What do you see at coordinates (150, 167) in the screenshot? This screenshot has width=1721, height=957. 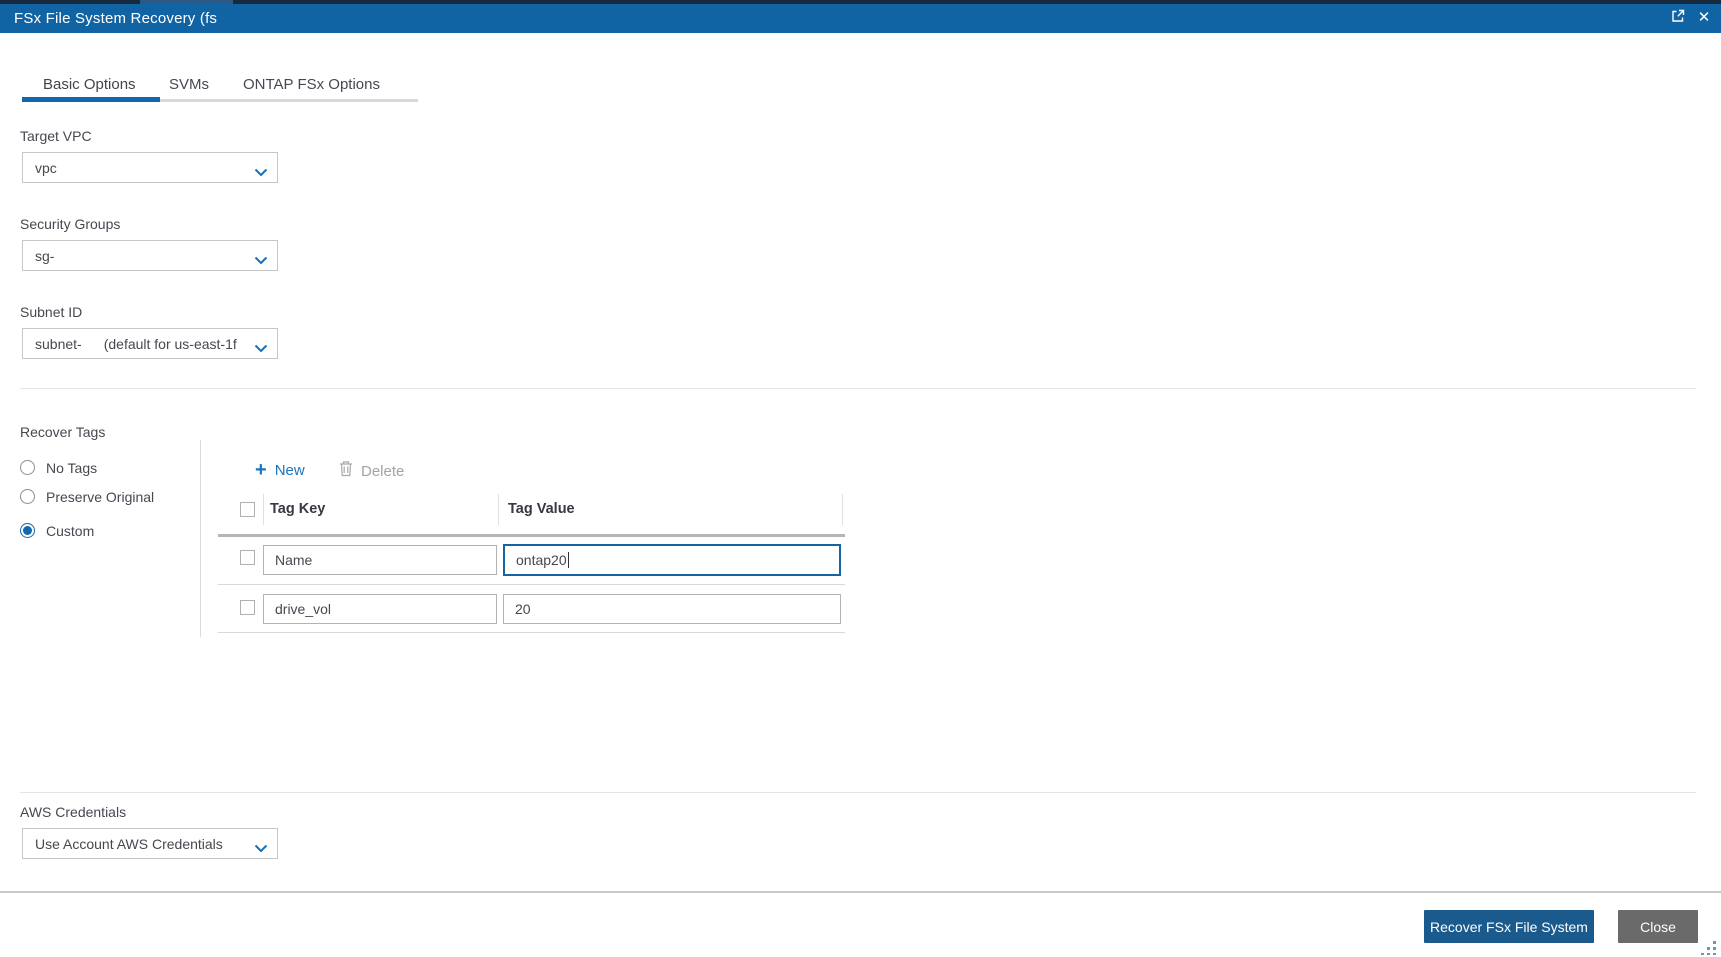 I see `target-vpc-select: vpc` at bounding box center [150, 167].